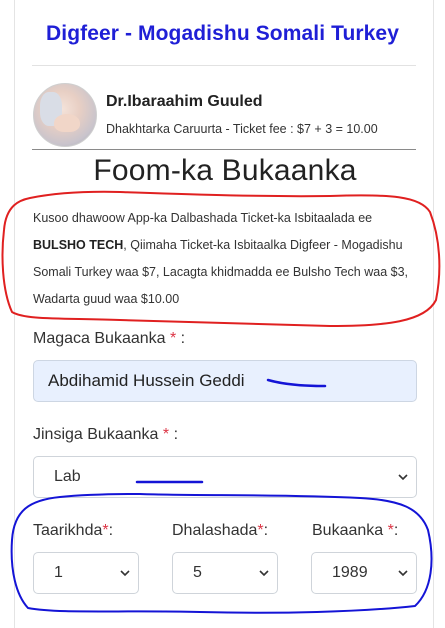 The height and width of the screenshot is (628, 445). Describe the element at coordinates (215, 530) in the screenshot. I see `month-label-text: Dhalashada` at that location.